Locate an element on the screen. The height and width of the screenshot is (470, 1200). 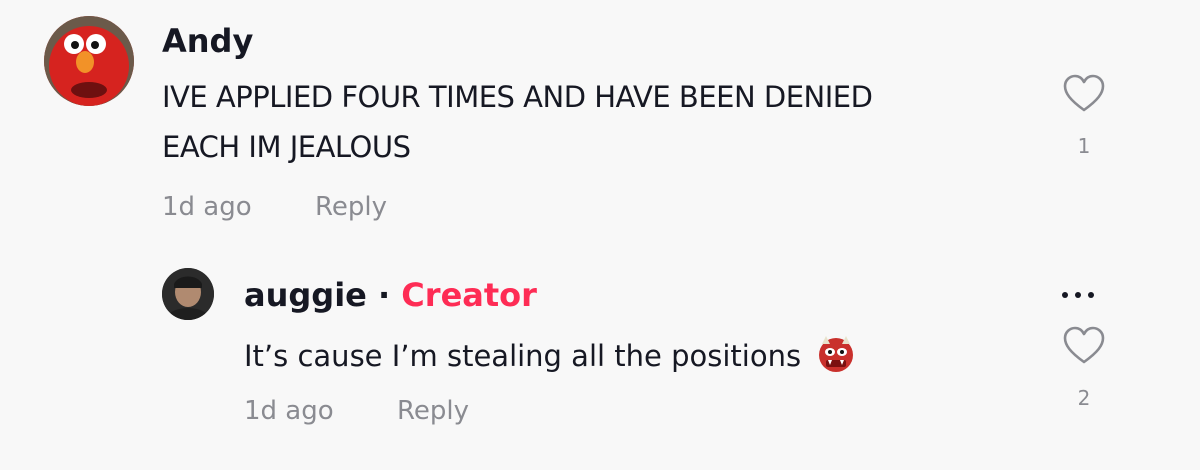
commenter-username: Andy is located at coordinates (207, 41).